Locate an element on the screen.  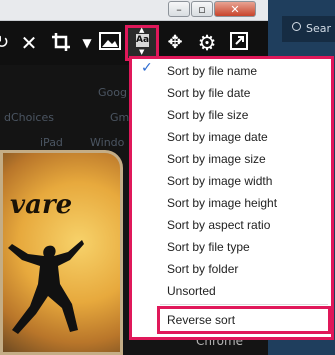
ghost-text: dChoices is located at coordinates (29, 117).